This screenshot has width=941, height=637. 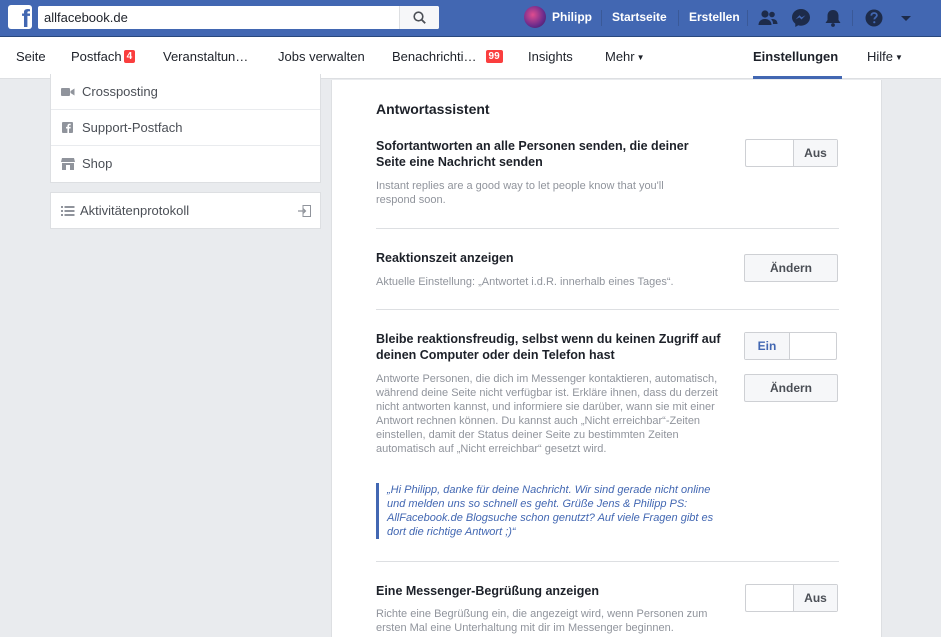 What do you see at coordinates (797, 77) in the screenshot?
I see `active-tab-indicator` at bounding box center [797, 77].